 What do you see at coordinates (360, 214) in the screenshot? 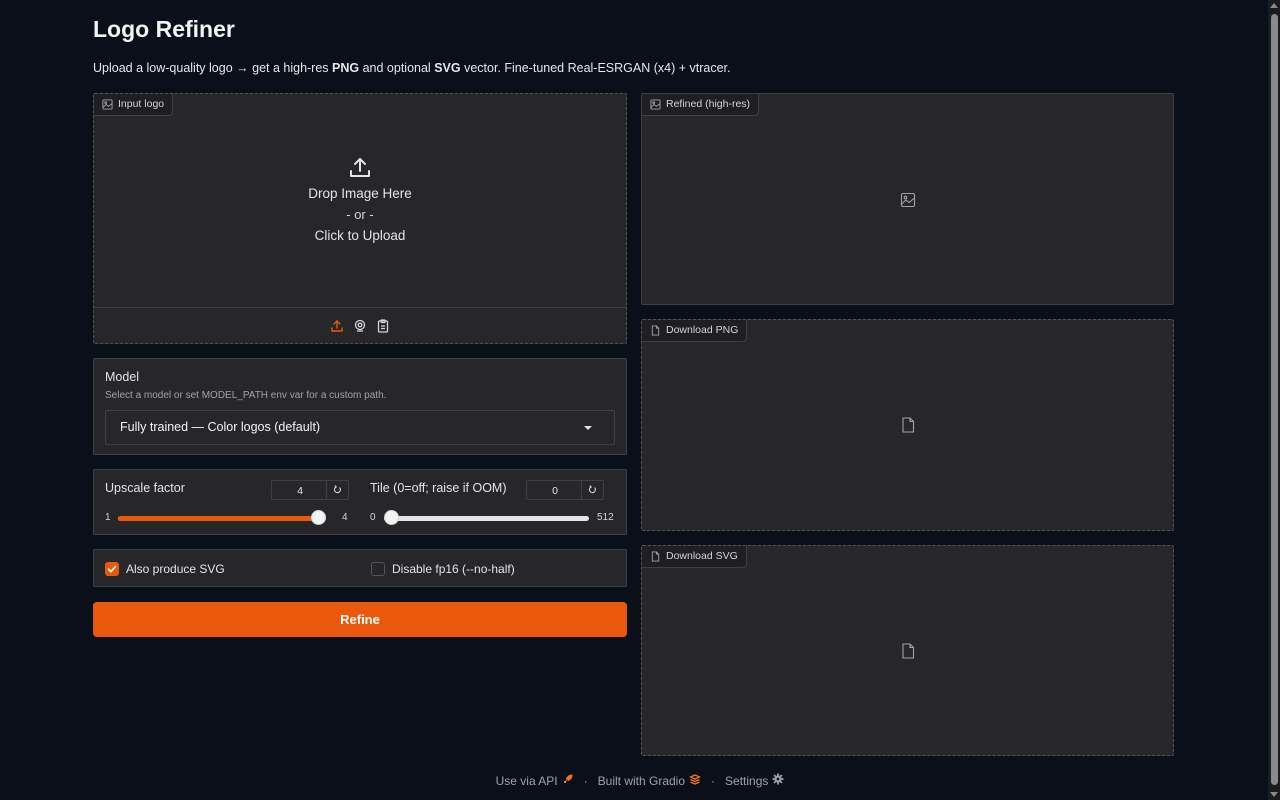
I see `or-text: - or -` at bounding box center [360, 214].